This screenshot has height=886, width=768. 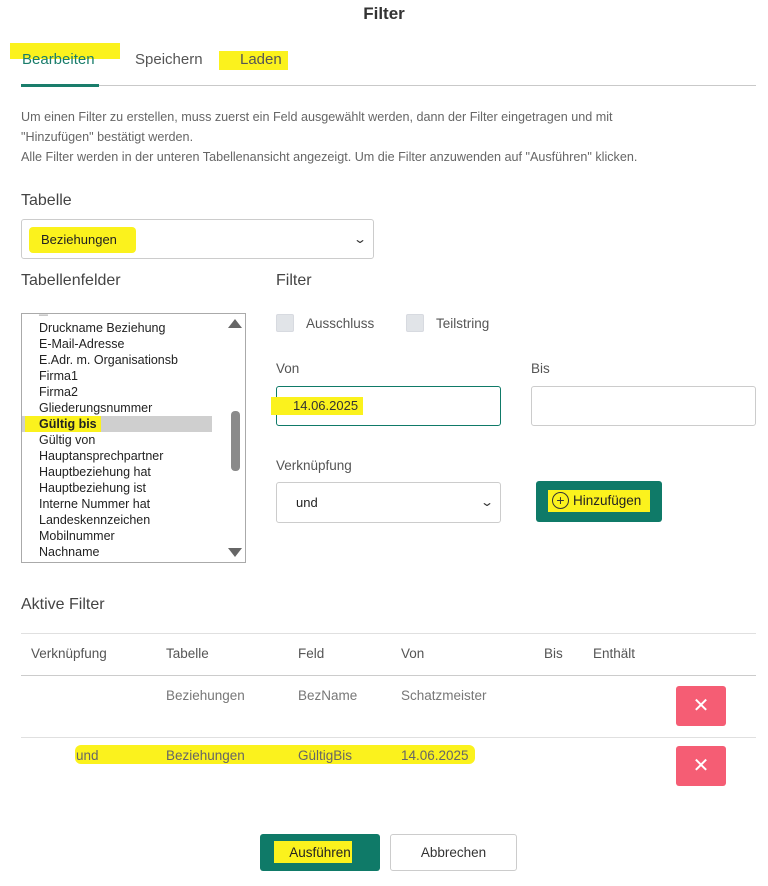 What do you see at coordinates (235, 441) in the screenshot?
I see `scrollbar-thumb` at bounding box center [235, 441].